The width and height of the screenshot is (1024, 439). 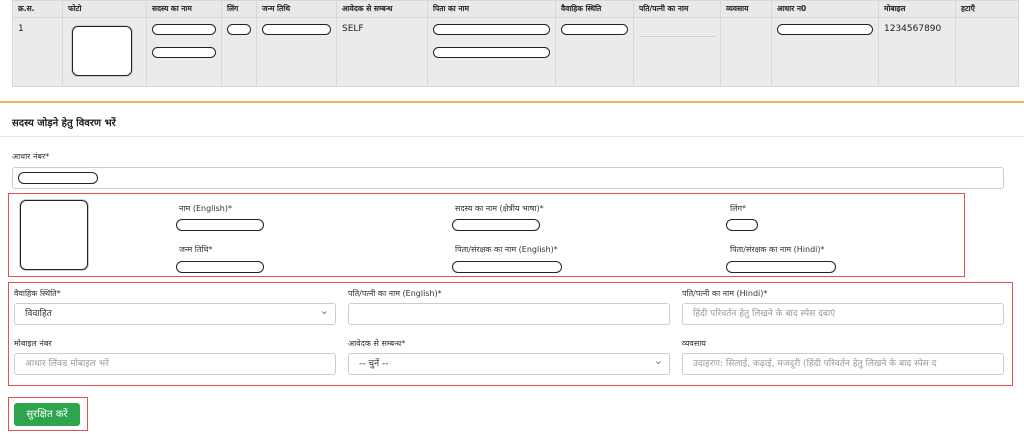 What do you see at coordinates (491, 9) in the screenshot?
I see `col-father-name: पिता का नाम` at bounding box center [491, 9].